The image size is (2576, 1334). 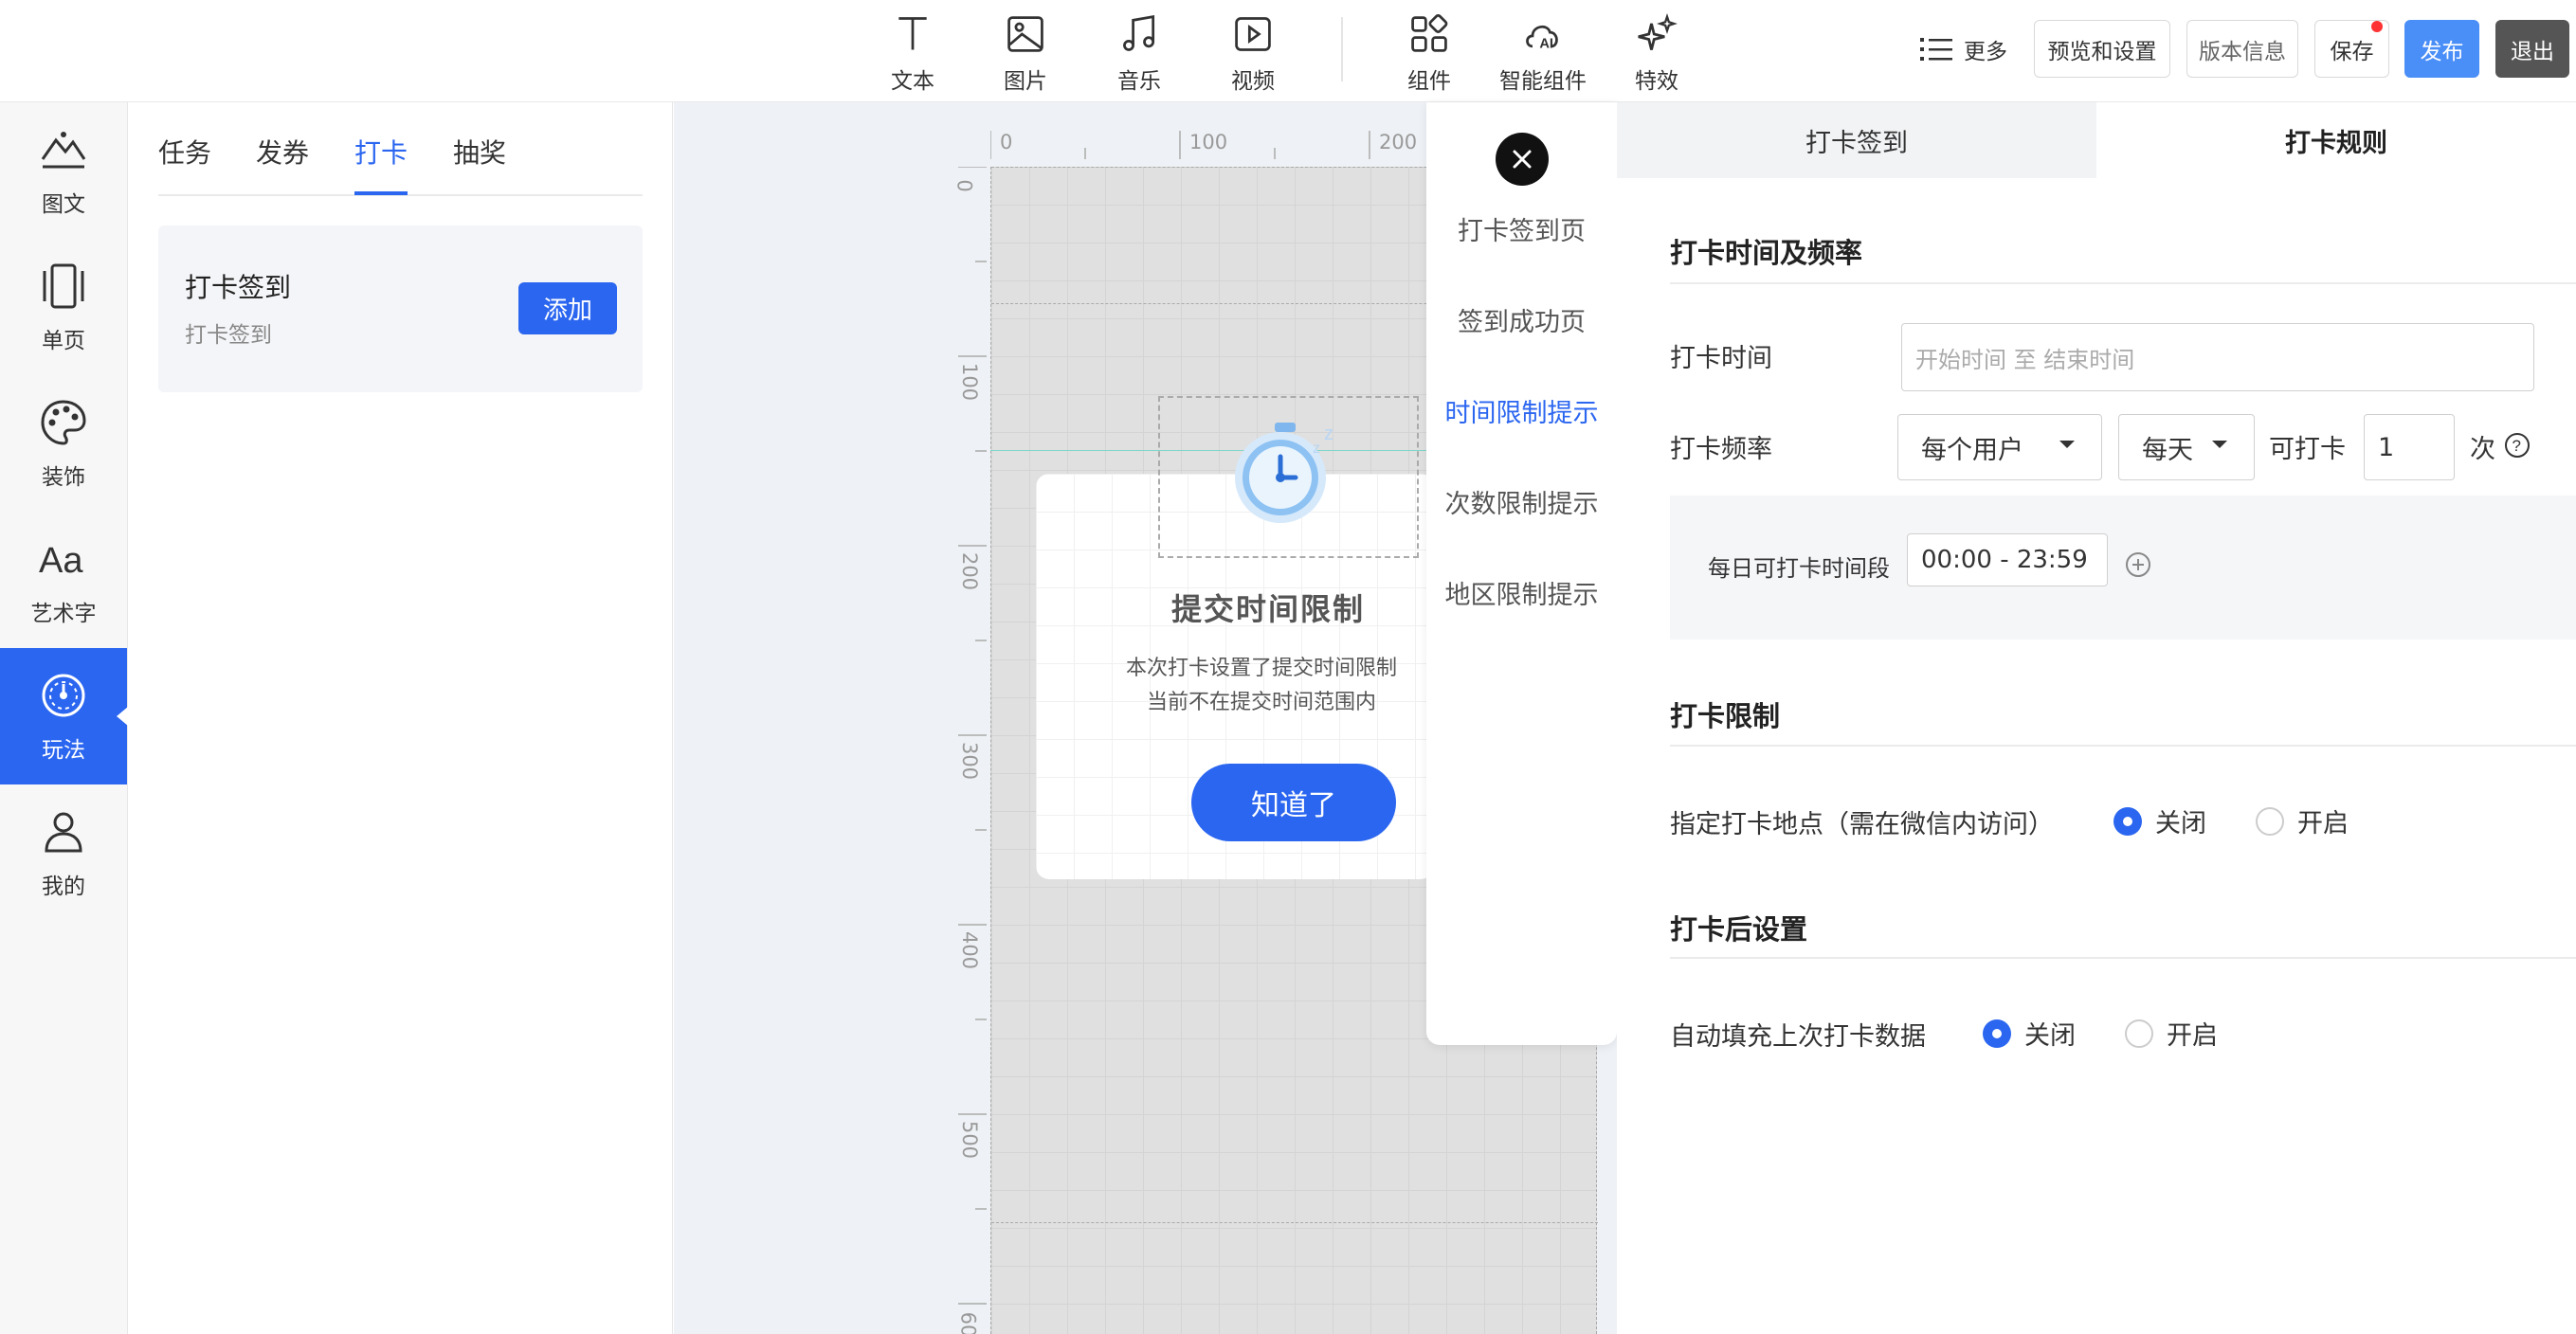 I want to click on active-indicator, so click(x=122, y=716).